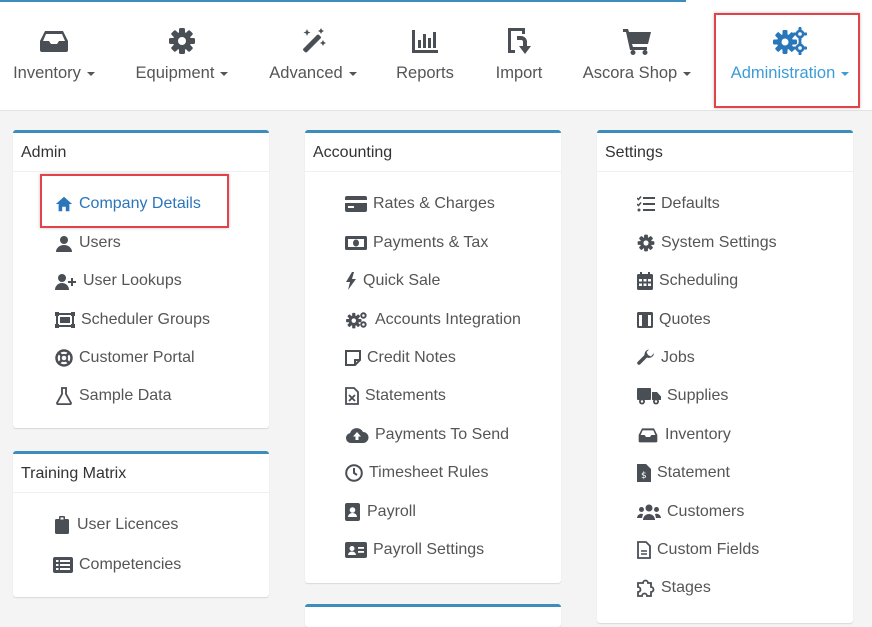 The height and width of the screenshot is (627, 872). Describe the element at coordinates (425, 56) in the screenshot. I see `nav-reports: Reports` at that location.